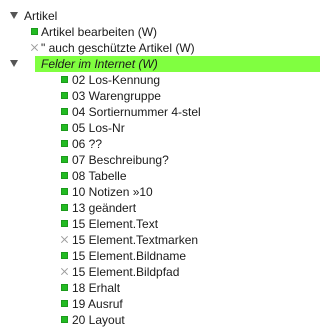 The width and height of the screenshot is (326, 329). What do you see at coordinates (87, 144) in the screenshot?
I see `field-label: 06 ??` at bounding box center [87, 144].